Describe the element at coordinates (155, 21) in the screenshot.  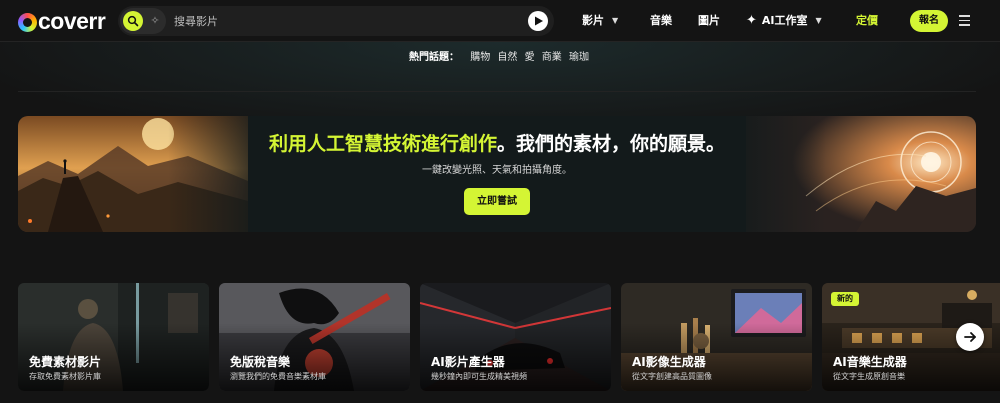
I see `sparkle-icon: ✧` at that location.